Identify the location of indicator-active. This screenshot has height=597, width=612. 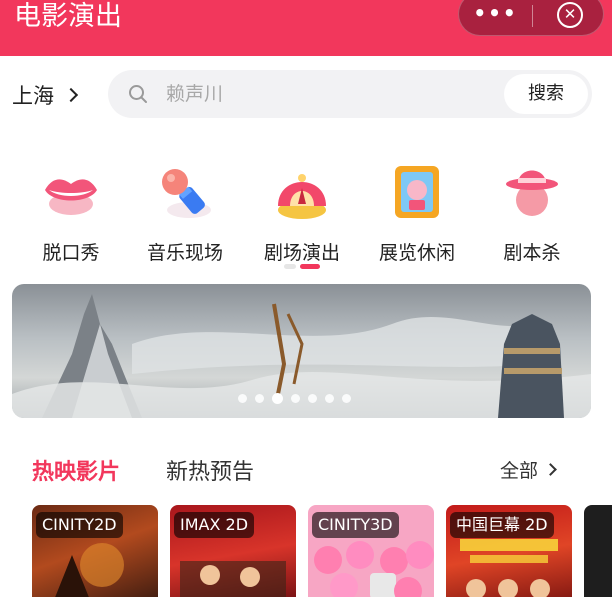
(310, 266).